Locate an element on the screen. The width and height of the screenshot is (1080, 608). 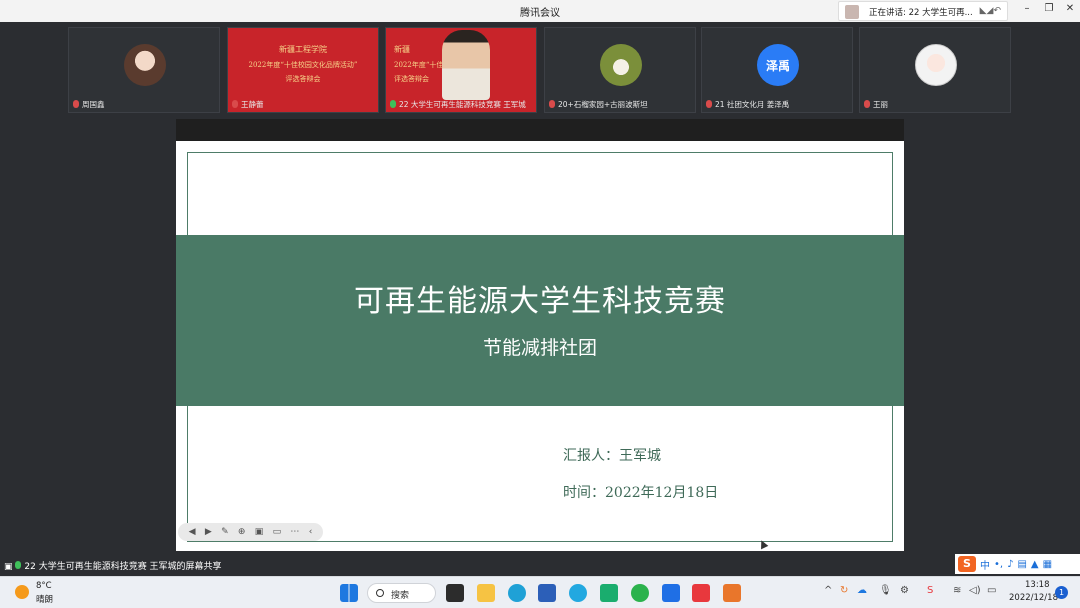
ime-mode: 中 is located at coordinates (985, 564).